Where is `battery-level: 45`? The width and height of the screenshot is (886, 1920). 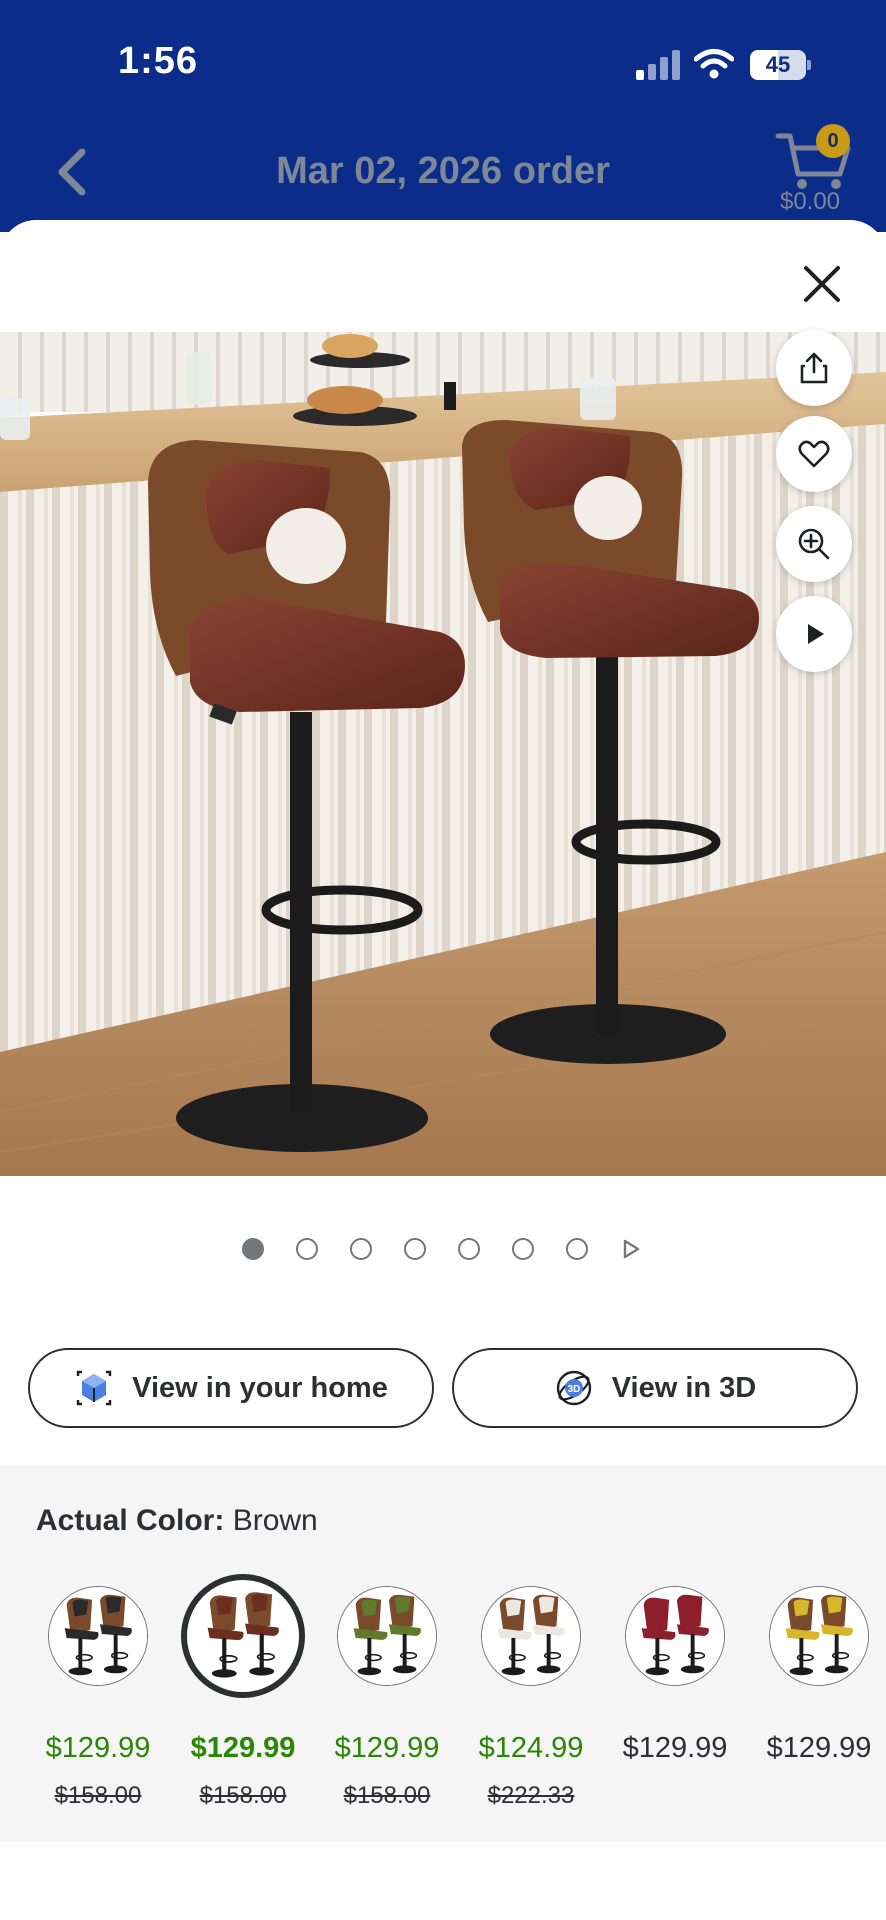
battery-level: 45 is located at coordinates (778, 64).